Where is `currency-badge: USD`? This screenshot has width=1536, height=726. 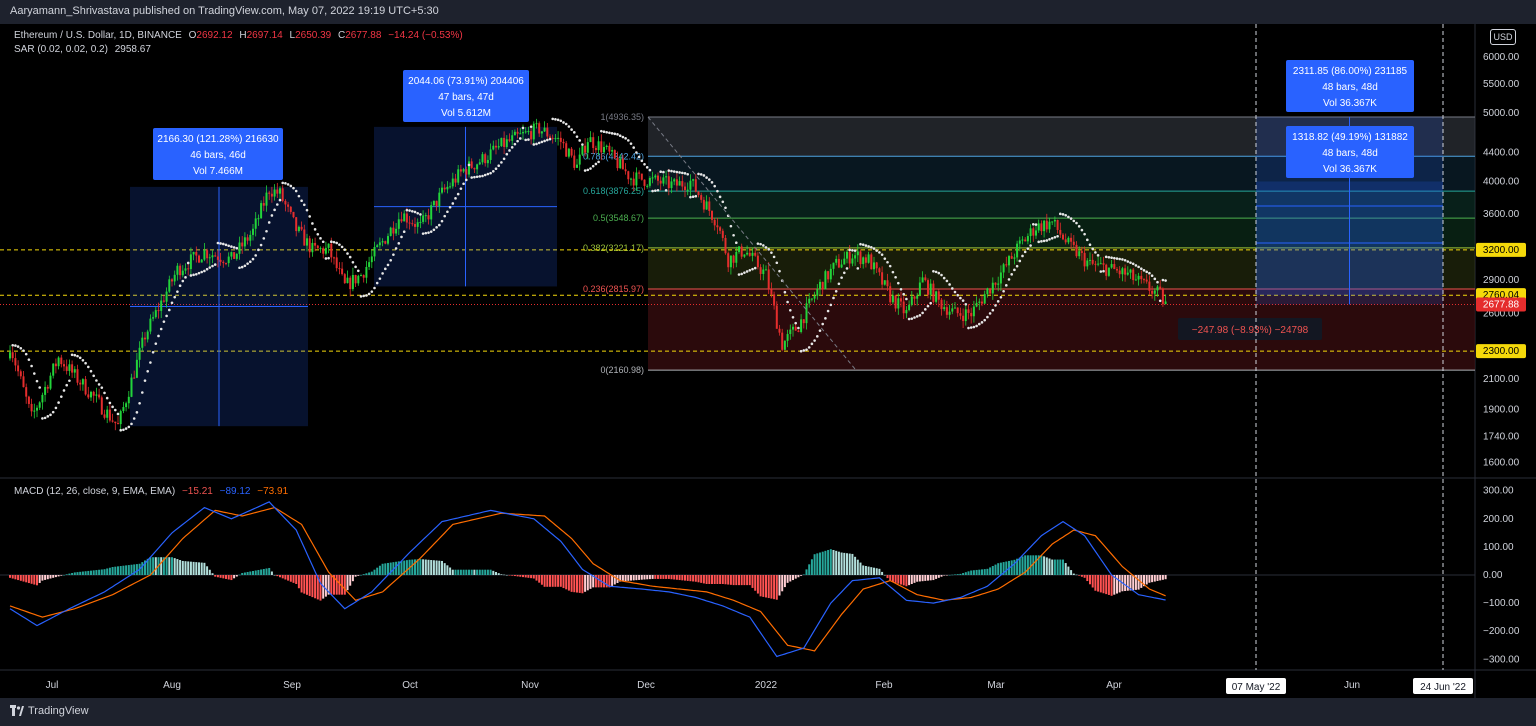
currency-badge: USD is located at coordinates (1503, 37).